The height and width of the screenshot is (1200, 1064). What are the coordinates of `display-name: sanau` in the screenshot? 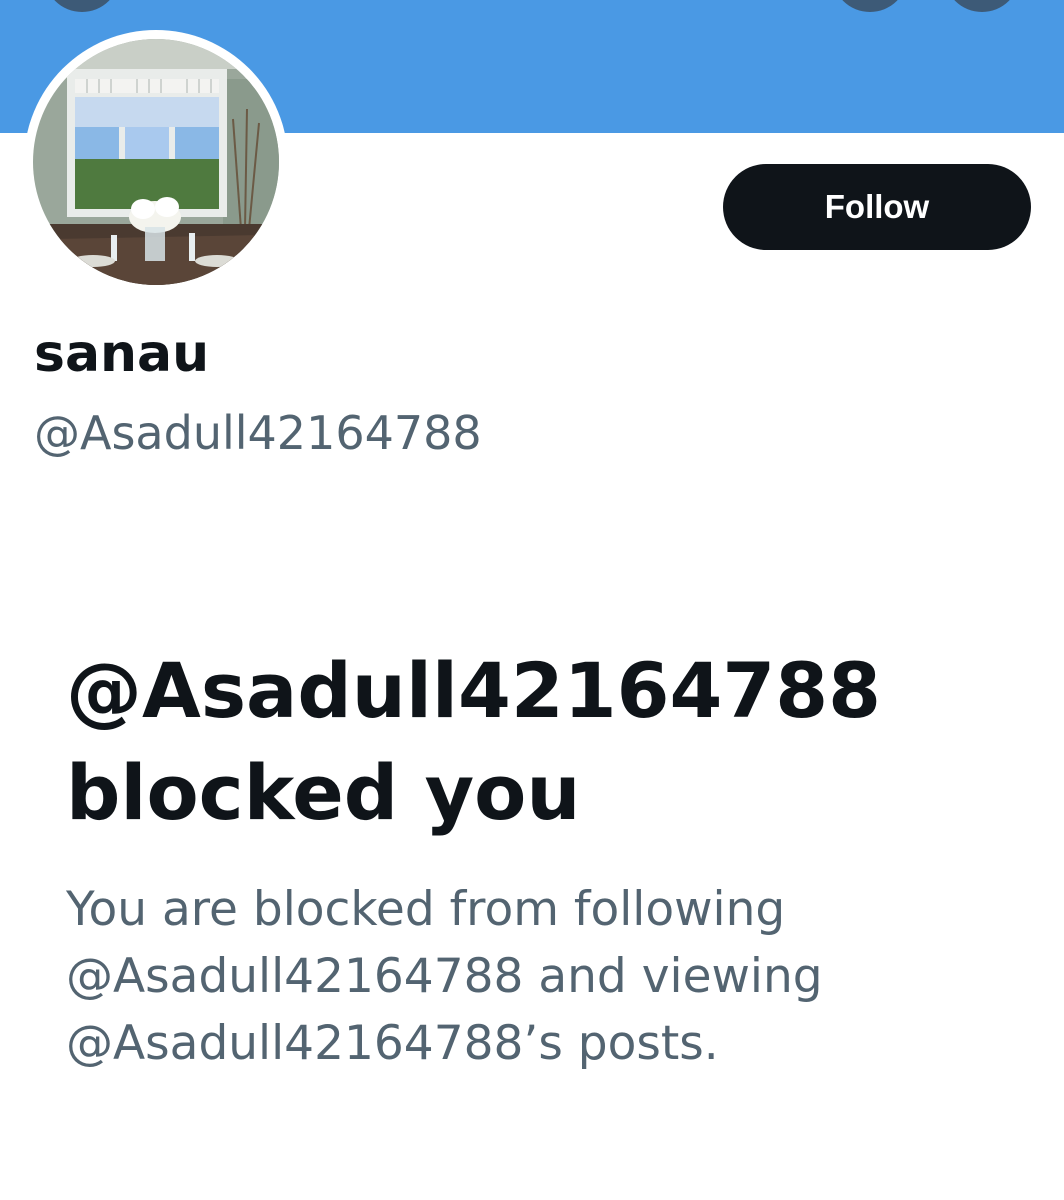 It's located at (122, 354).